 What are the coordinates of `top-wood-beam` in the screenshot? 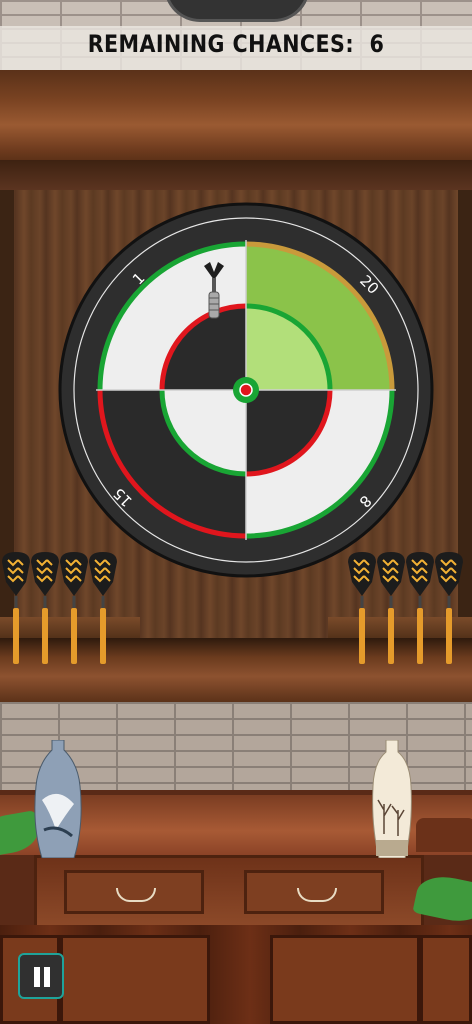 It's located at (236, 120).